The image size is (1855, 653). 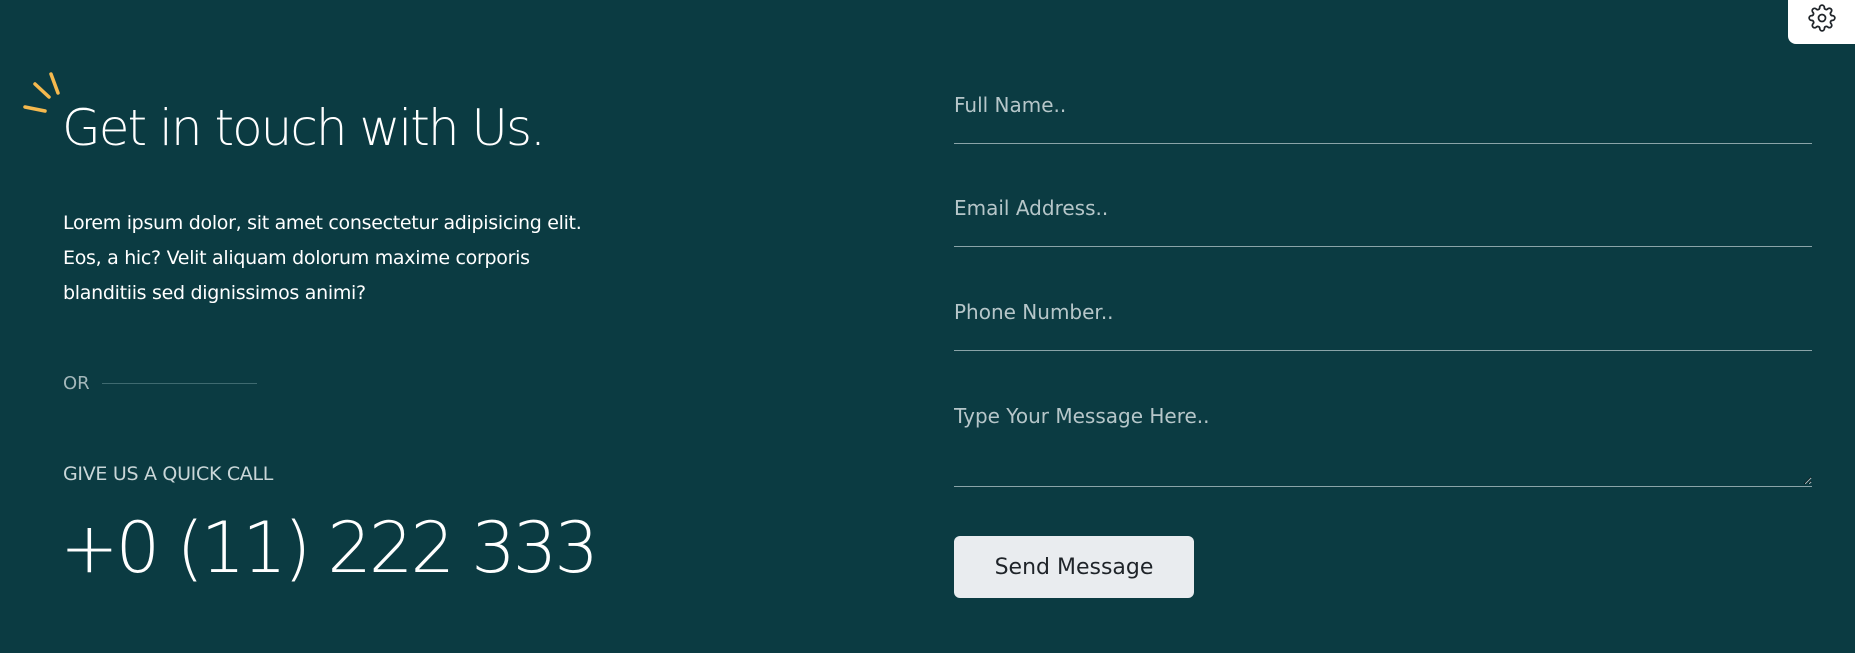 What do you see at coordinates (1383, 105) in the screenshot?
I see `full-name-input` at bounding box center [1383, 105].